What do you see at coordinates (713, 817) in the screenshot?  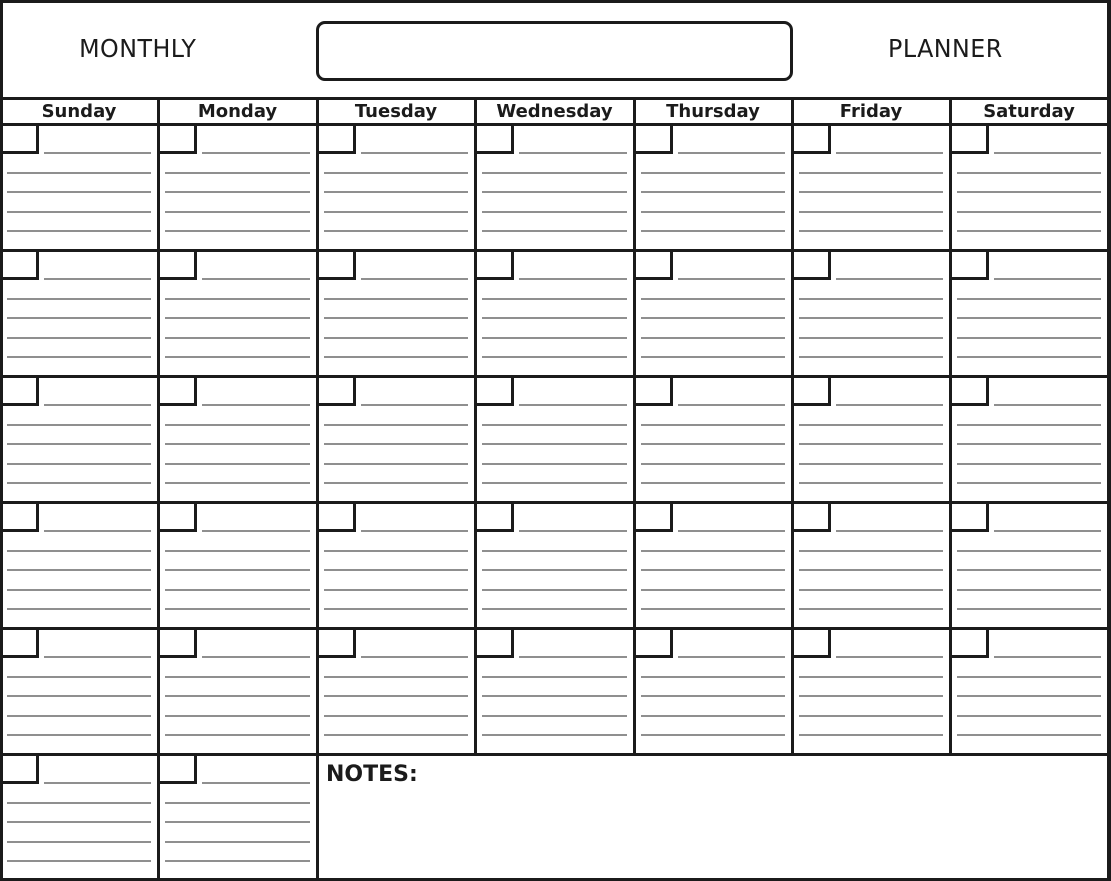 I see `notes-area` at bounding box center [713, 817].